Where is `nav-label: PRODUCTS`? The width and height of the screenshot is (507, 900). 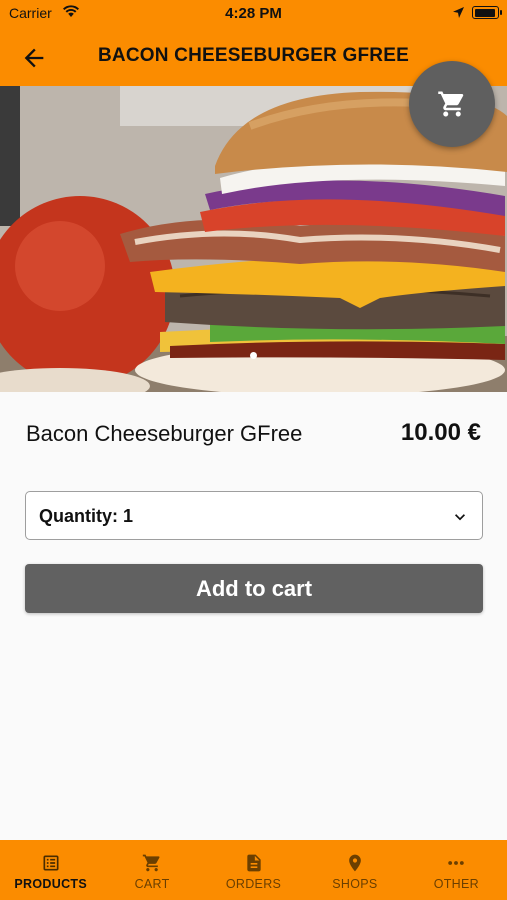
nav-label: PRODUCTS is located at coordinates (50, 884).